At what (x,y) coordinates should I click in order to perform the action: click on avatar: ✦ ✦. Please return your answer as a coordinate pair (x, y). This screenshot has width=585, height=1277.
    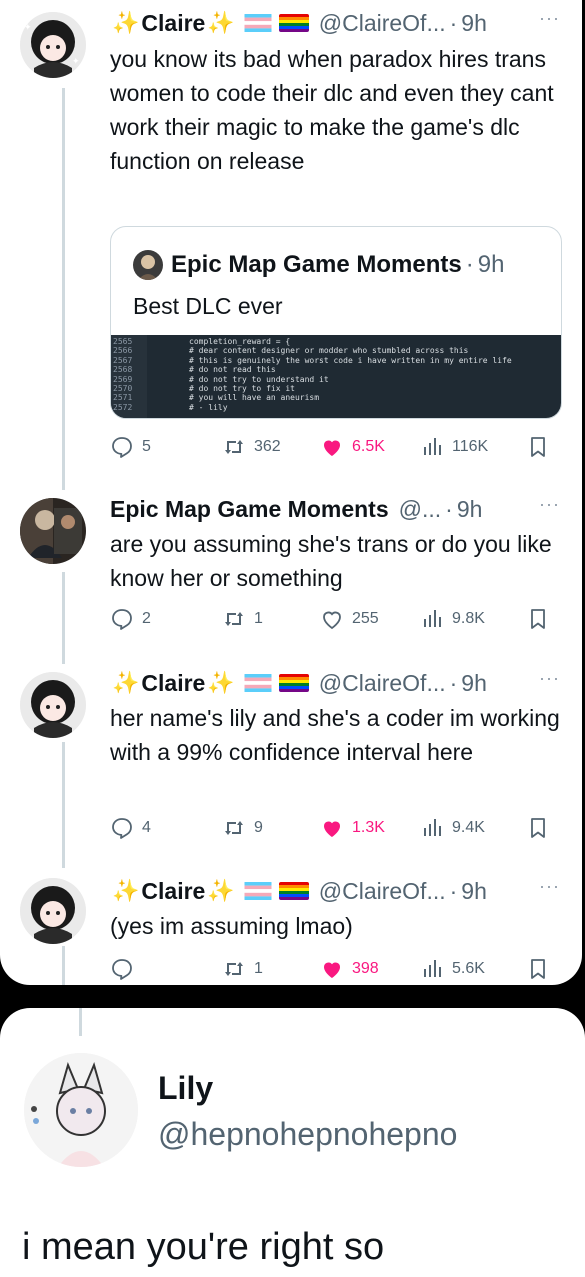
    Looking at the image, I should click on (53, 45).